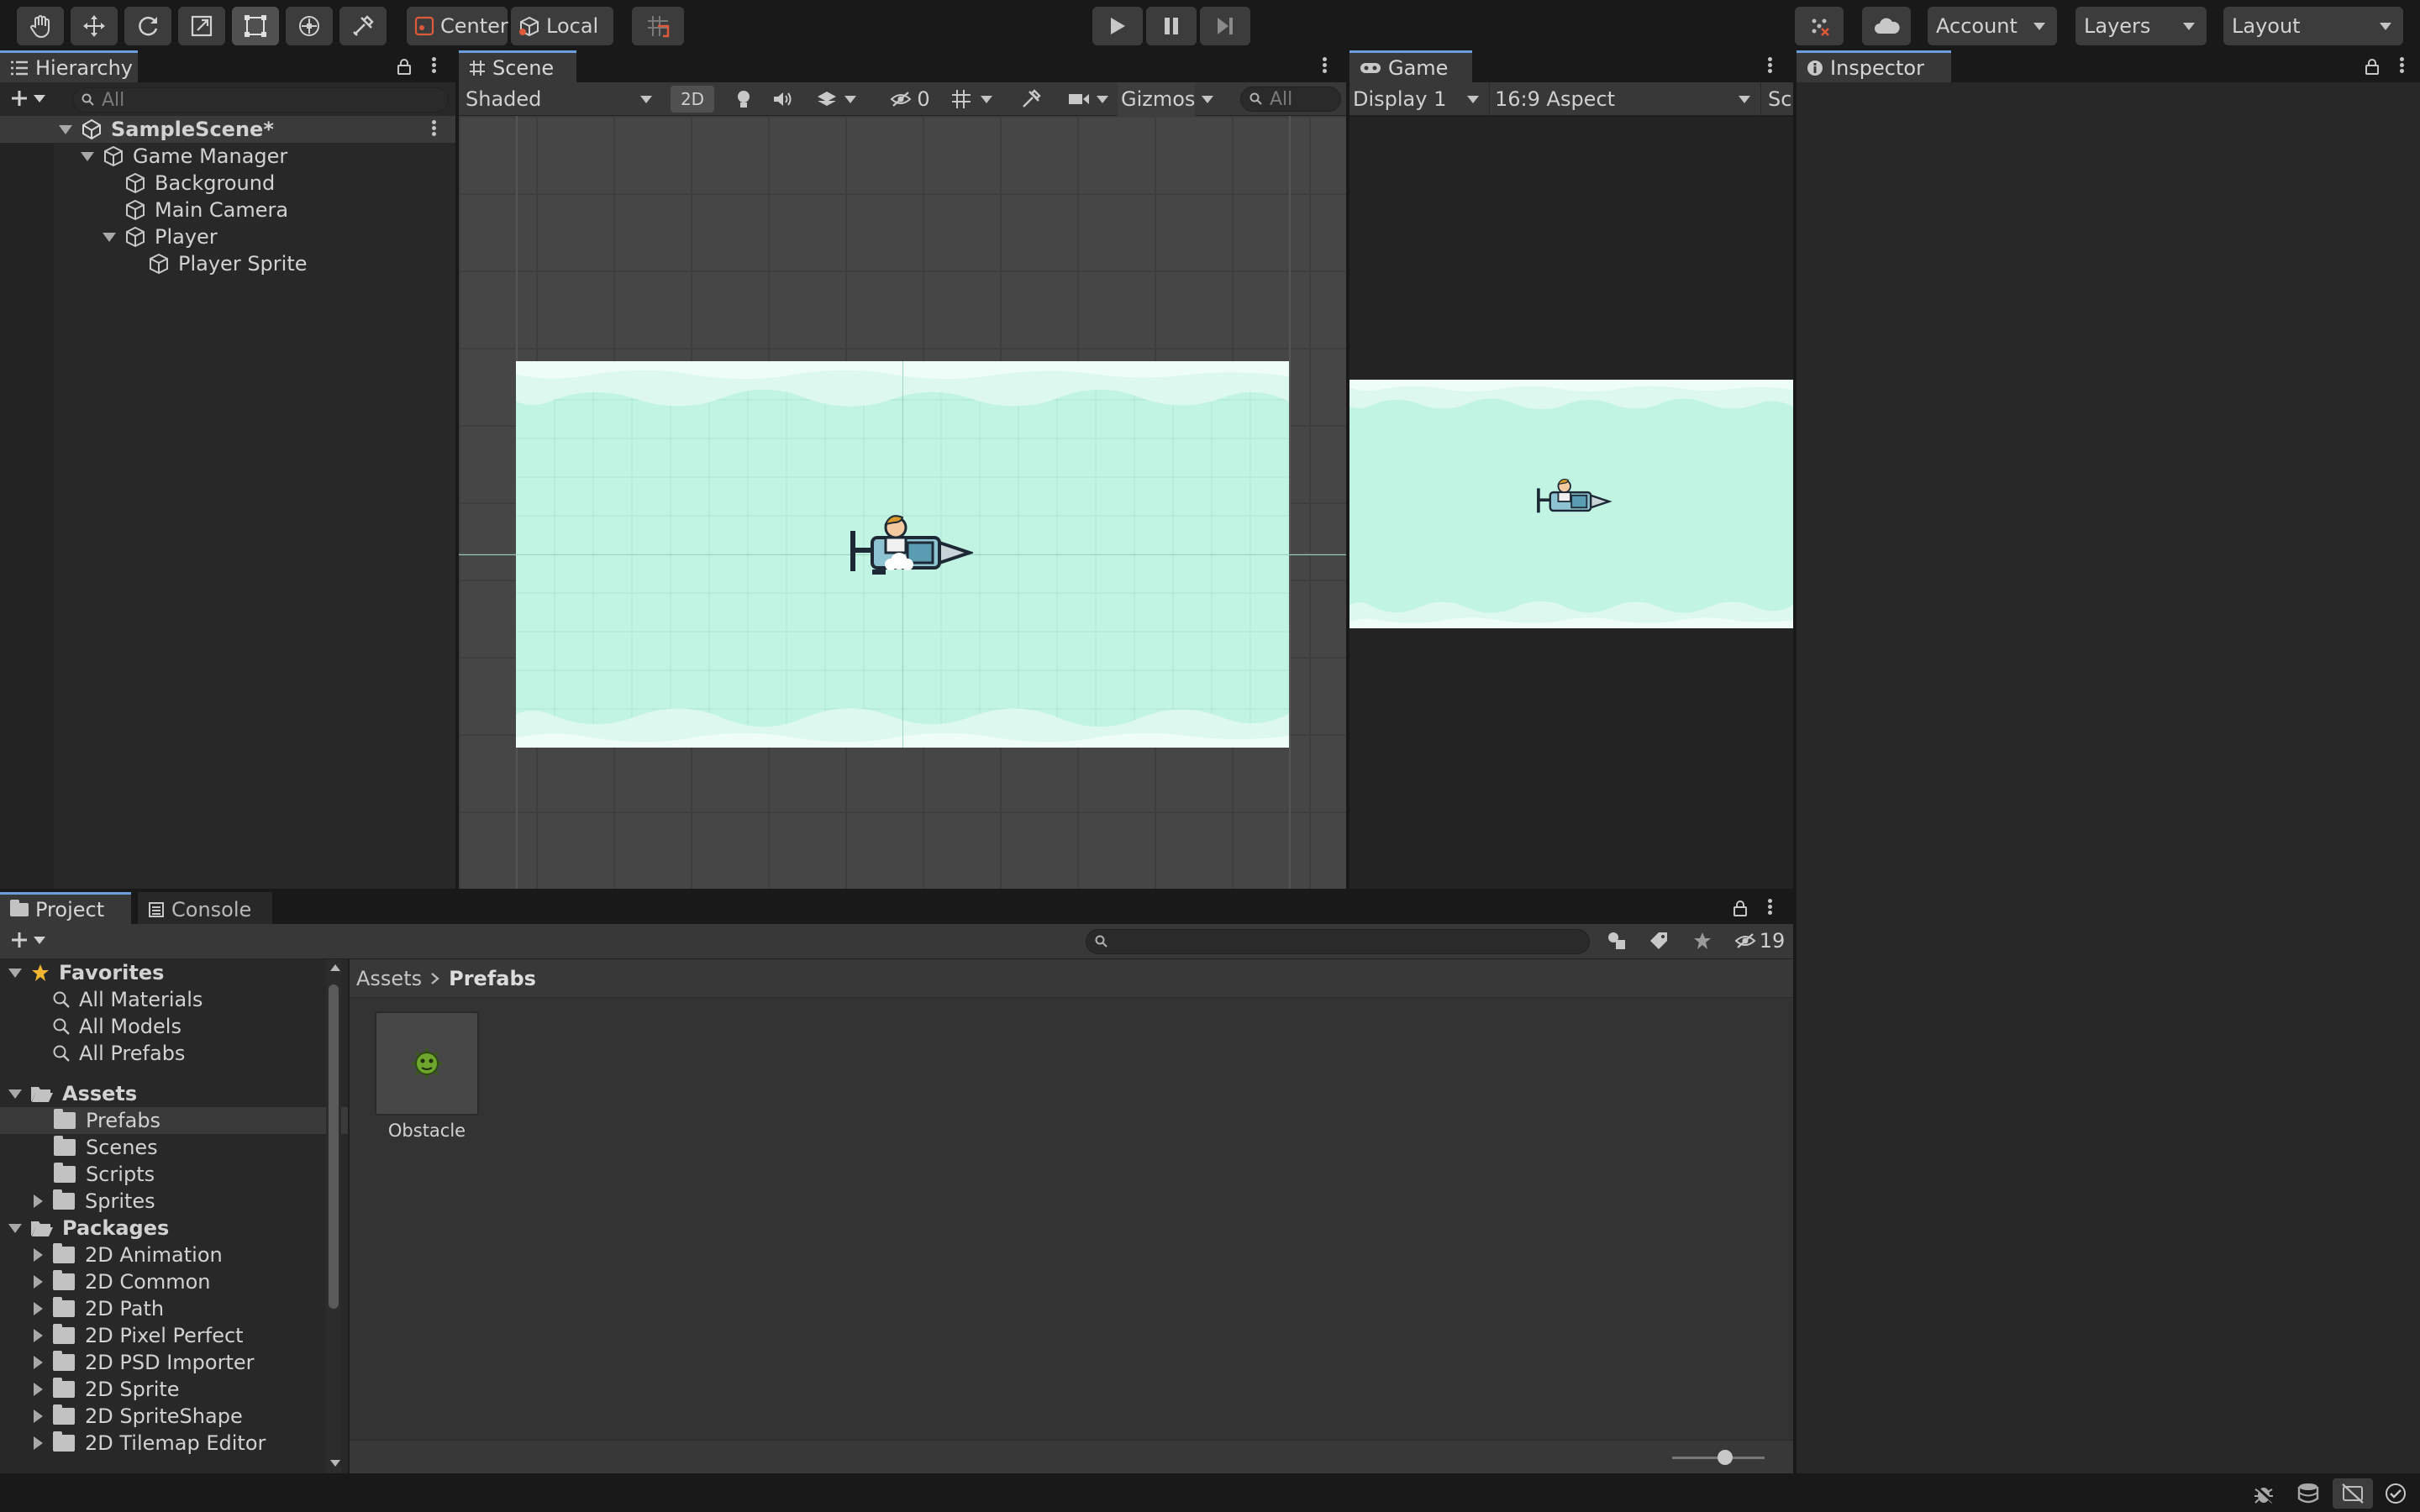 This screenshot has width=2420, height=1512. What do you see at coordinates (175, 1389) in the screenshot?
I see `tree-package-2d-sprite: 2D Sprite` at bounding box center [175, 1389].